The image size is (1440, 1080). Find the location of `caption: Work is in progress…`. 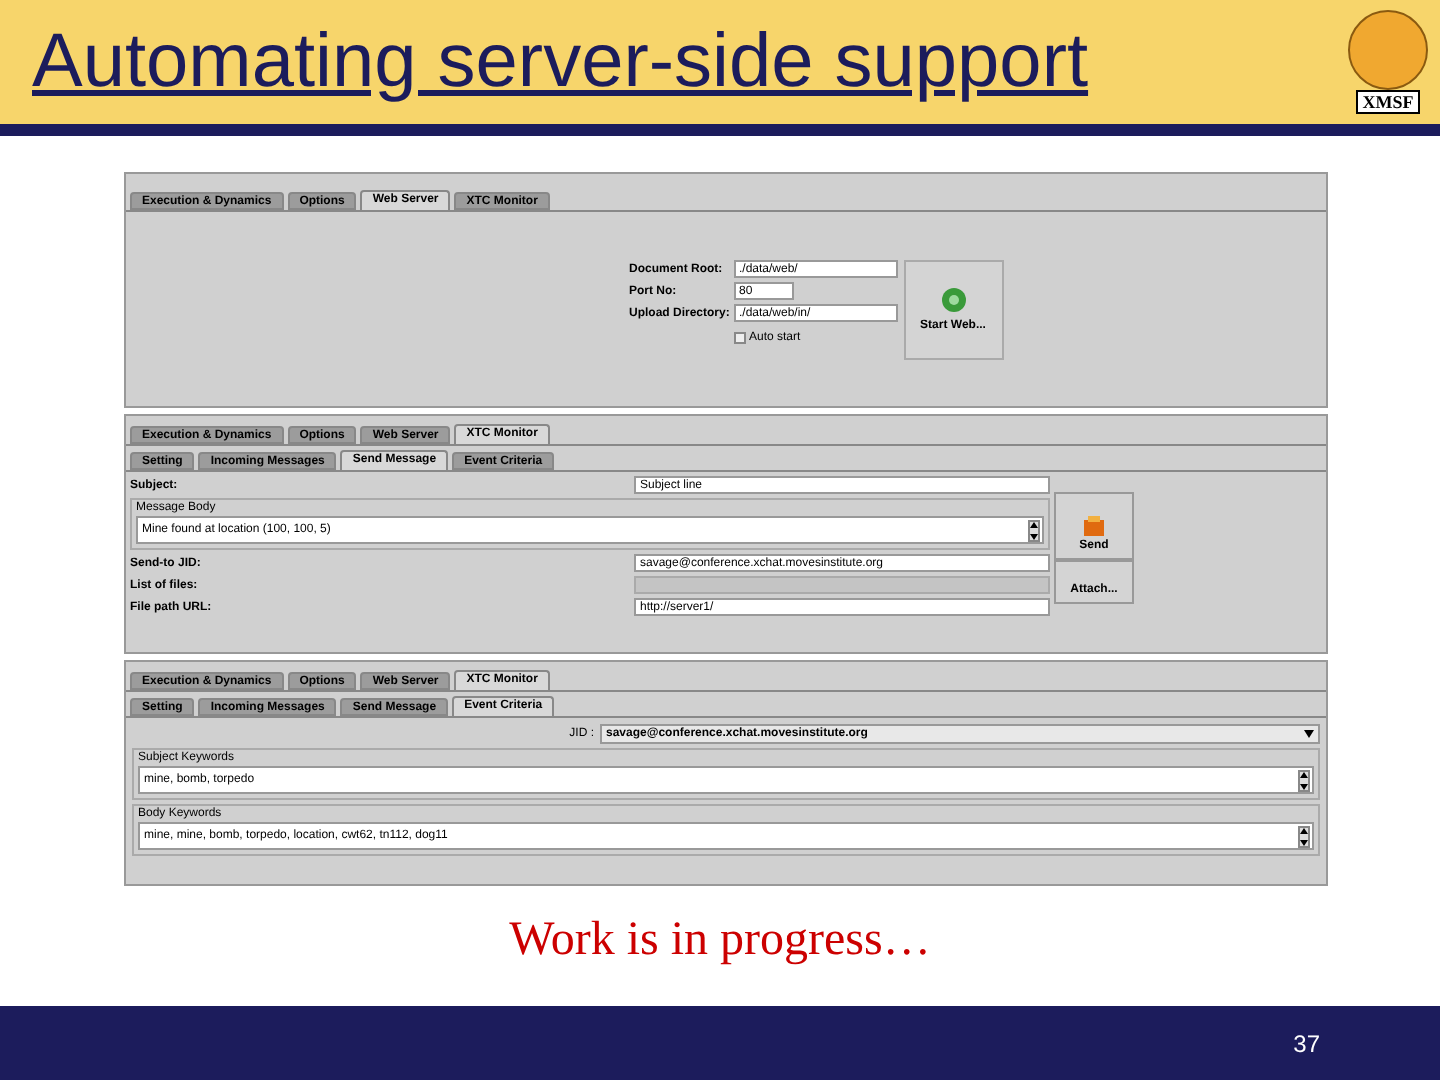

caption: Work is in progress… is located at coordinates (720, 941).